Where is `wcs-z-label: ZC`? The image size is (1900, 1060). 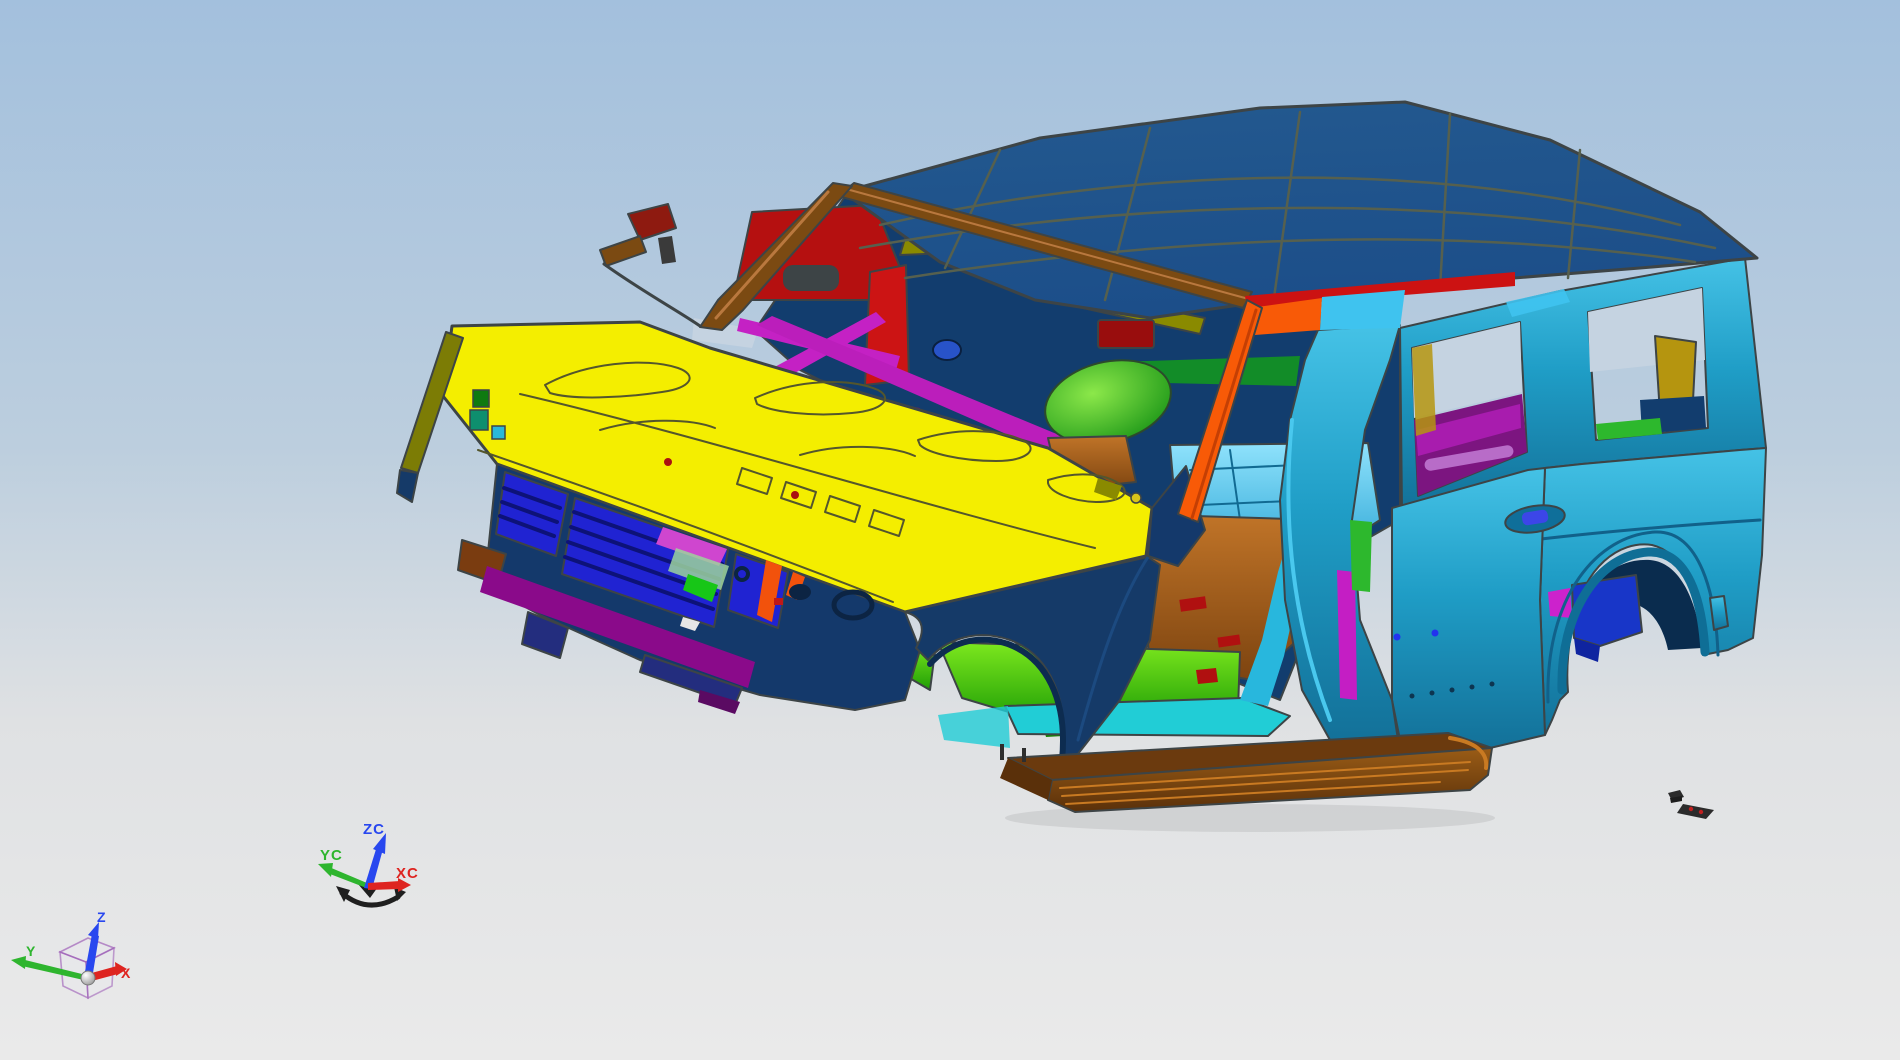
wcs-z-label: ZC is located at coordinates (374, 829).